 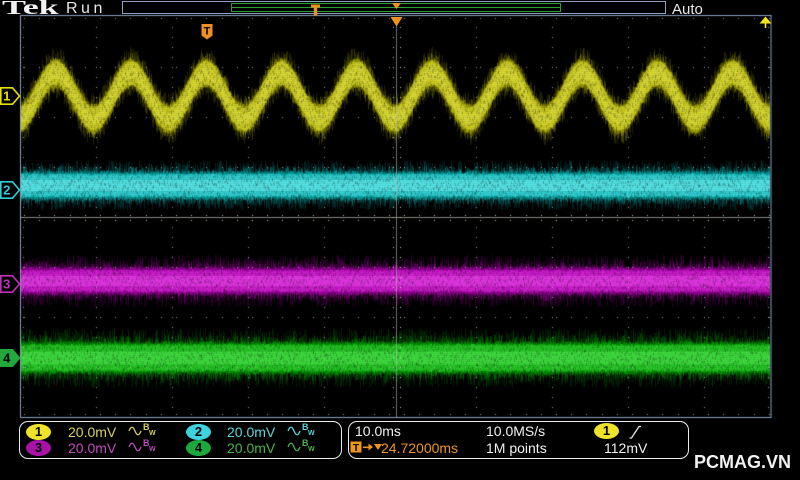 What do you see at coordinates (6, 284) in the screenshot?
I see `svg-text: 3` at bounding box center [6, 284].